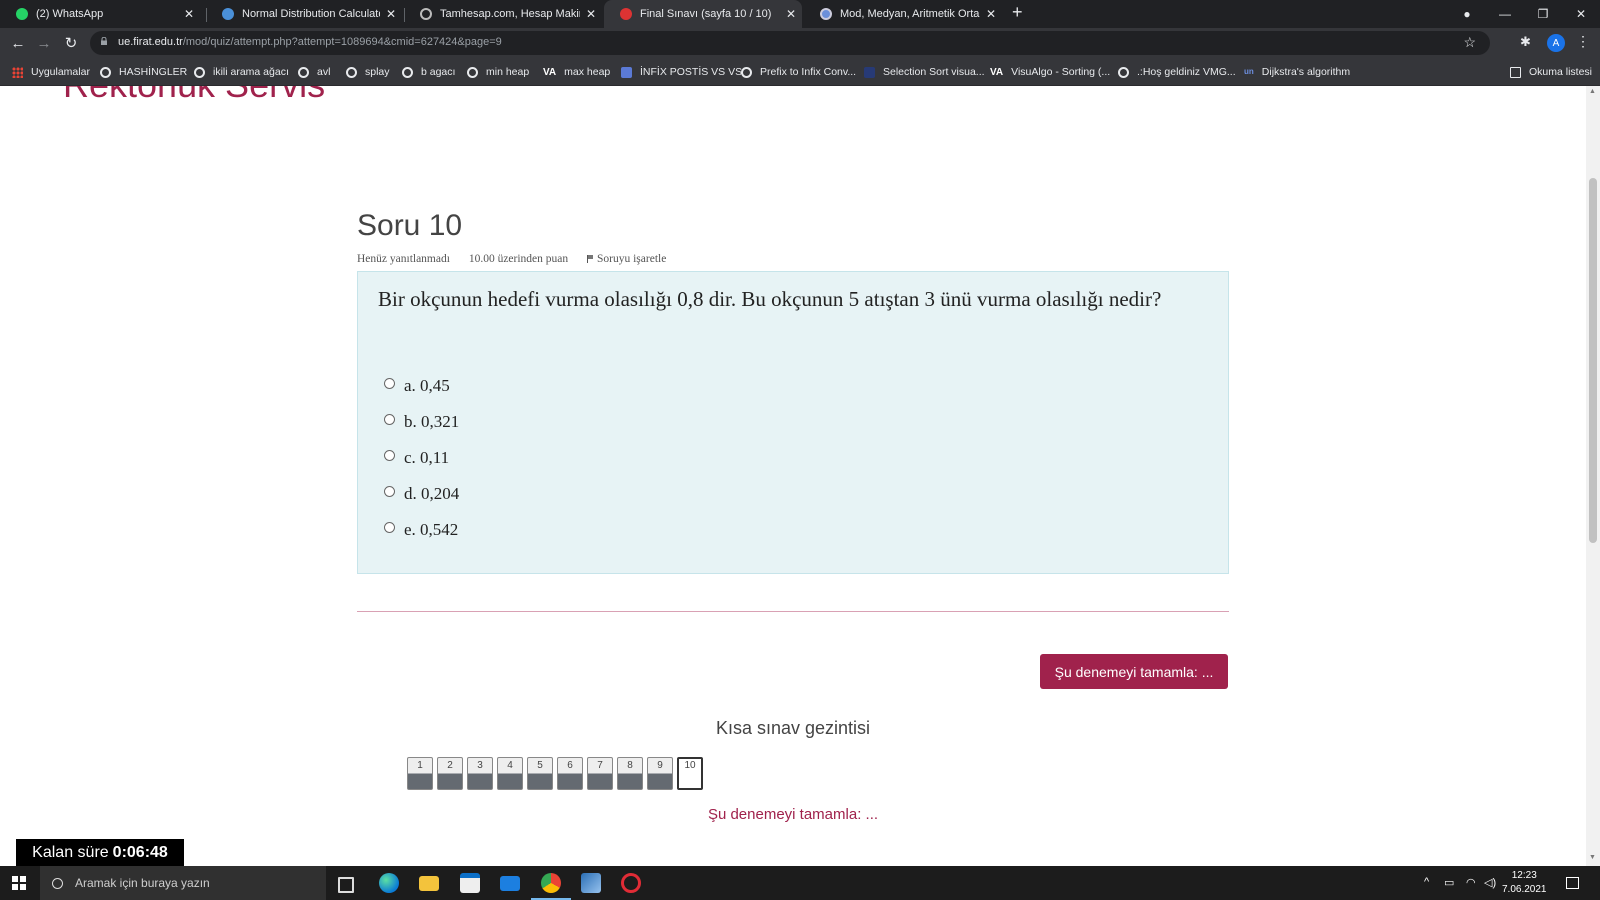 Image resolution: width=1600 pixels, height=900 pixels. I want to click on file-explorer-icon, so click(429, 883).